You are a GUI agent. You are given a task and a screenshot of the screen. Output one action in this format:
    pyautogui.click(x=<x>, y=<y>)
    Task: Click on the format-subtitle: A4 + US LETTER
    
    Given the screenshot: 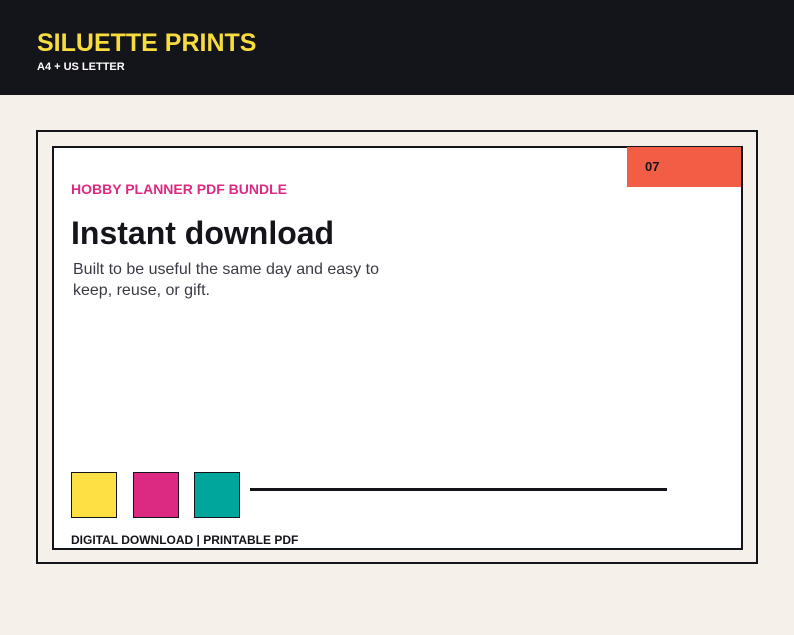 What is the action you would take?
    pyautogui.click(x=81, y=67)
    